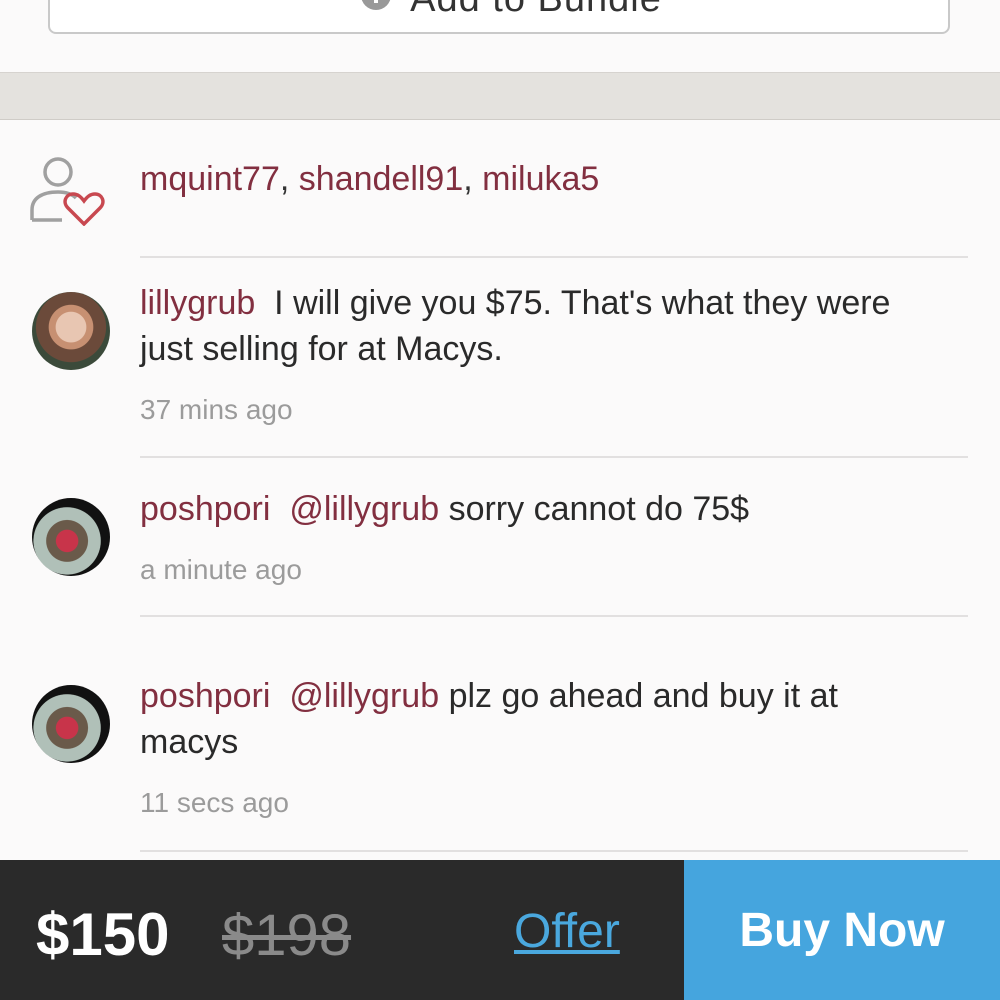 The width and height of the screenshot is (1000, 1000). What do you see at coordinates (500, 930) in the screenshot?
I see `purchase-bar: $150 $198 Offer Buy Now` at bounding box center [500, 930].